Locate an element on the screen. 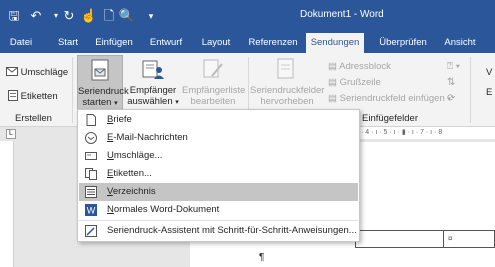 This screenshot has width=495, height=267. new-document-icon: 🗋 is located at coordinates (109, 16).